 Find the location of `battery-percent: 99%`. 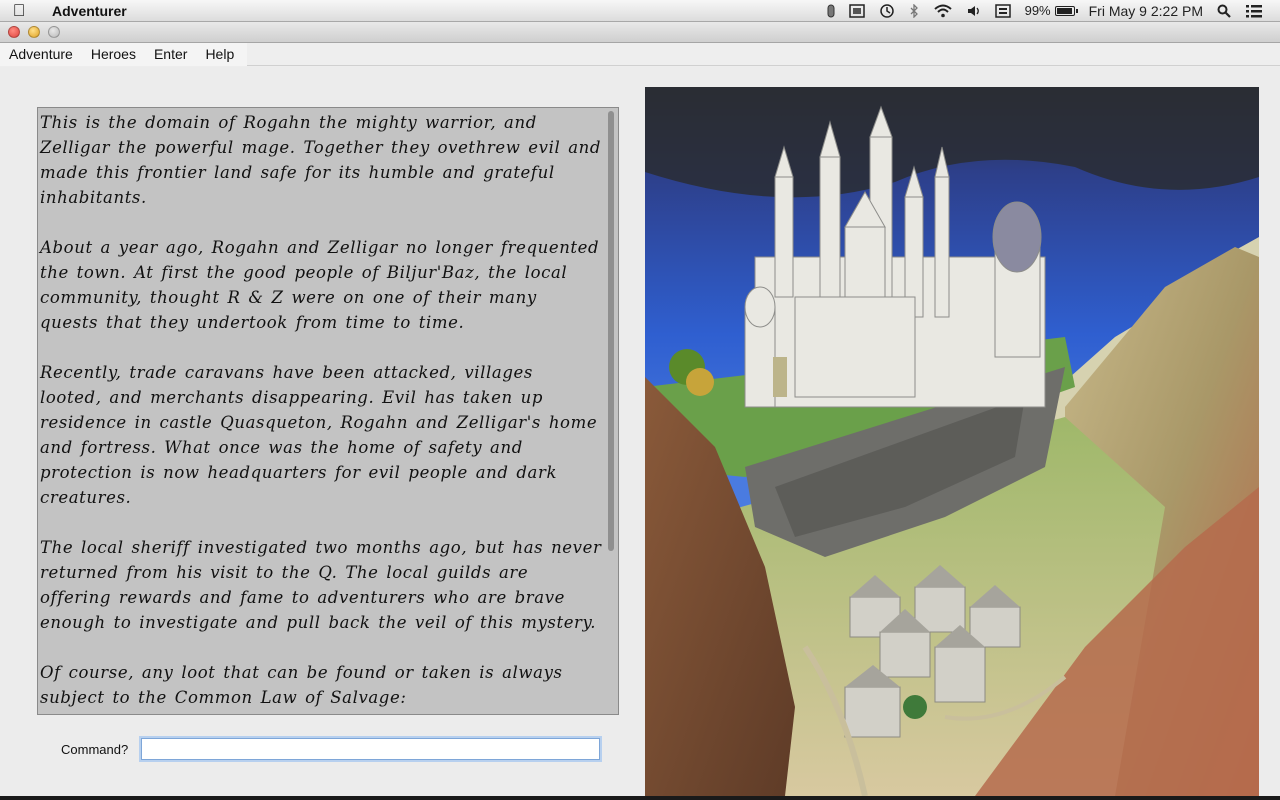

battery-percent: 99% is located at coordinates (1037, 10).